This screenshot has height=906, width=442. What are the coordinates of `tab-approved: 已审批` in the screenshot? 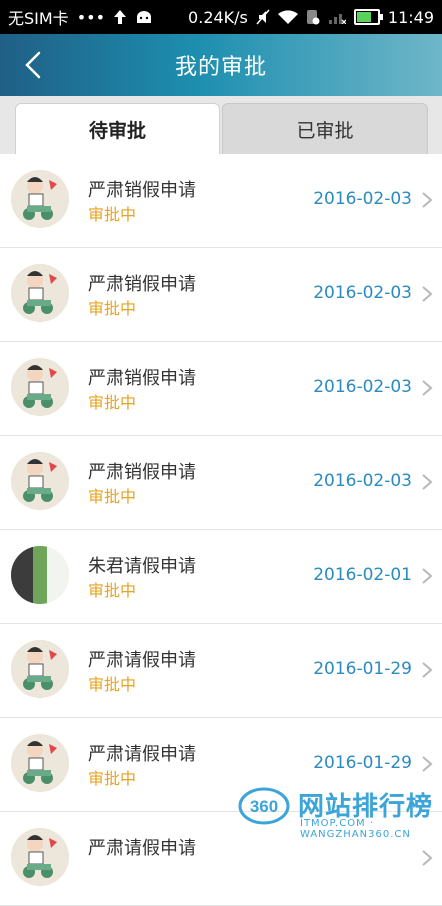 It's located at (325, 128).